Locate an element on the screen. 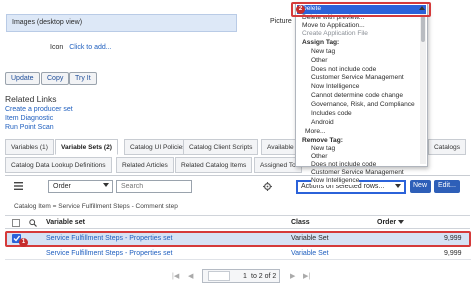 Image resolution: width=474 pixels, height=295 pixels. search-icon is located at coordinates (33, 224).